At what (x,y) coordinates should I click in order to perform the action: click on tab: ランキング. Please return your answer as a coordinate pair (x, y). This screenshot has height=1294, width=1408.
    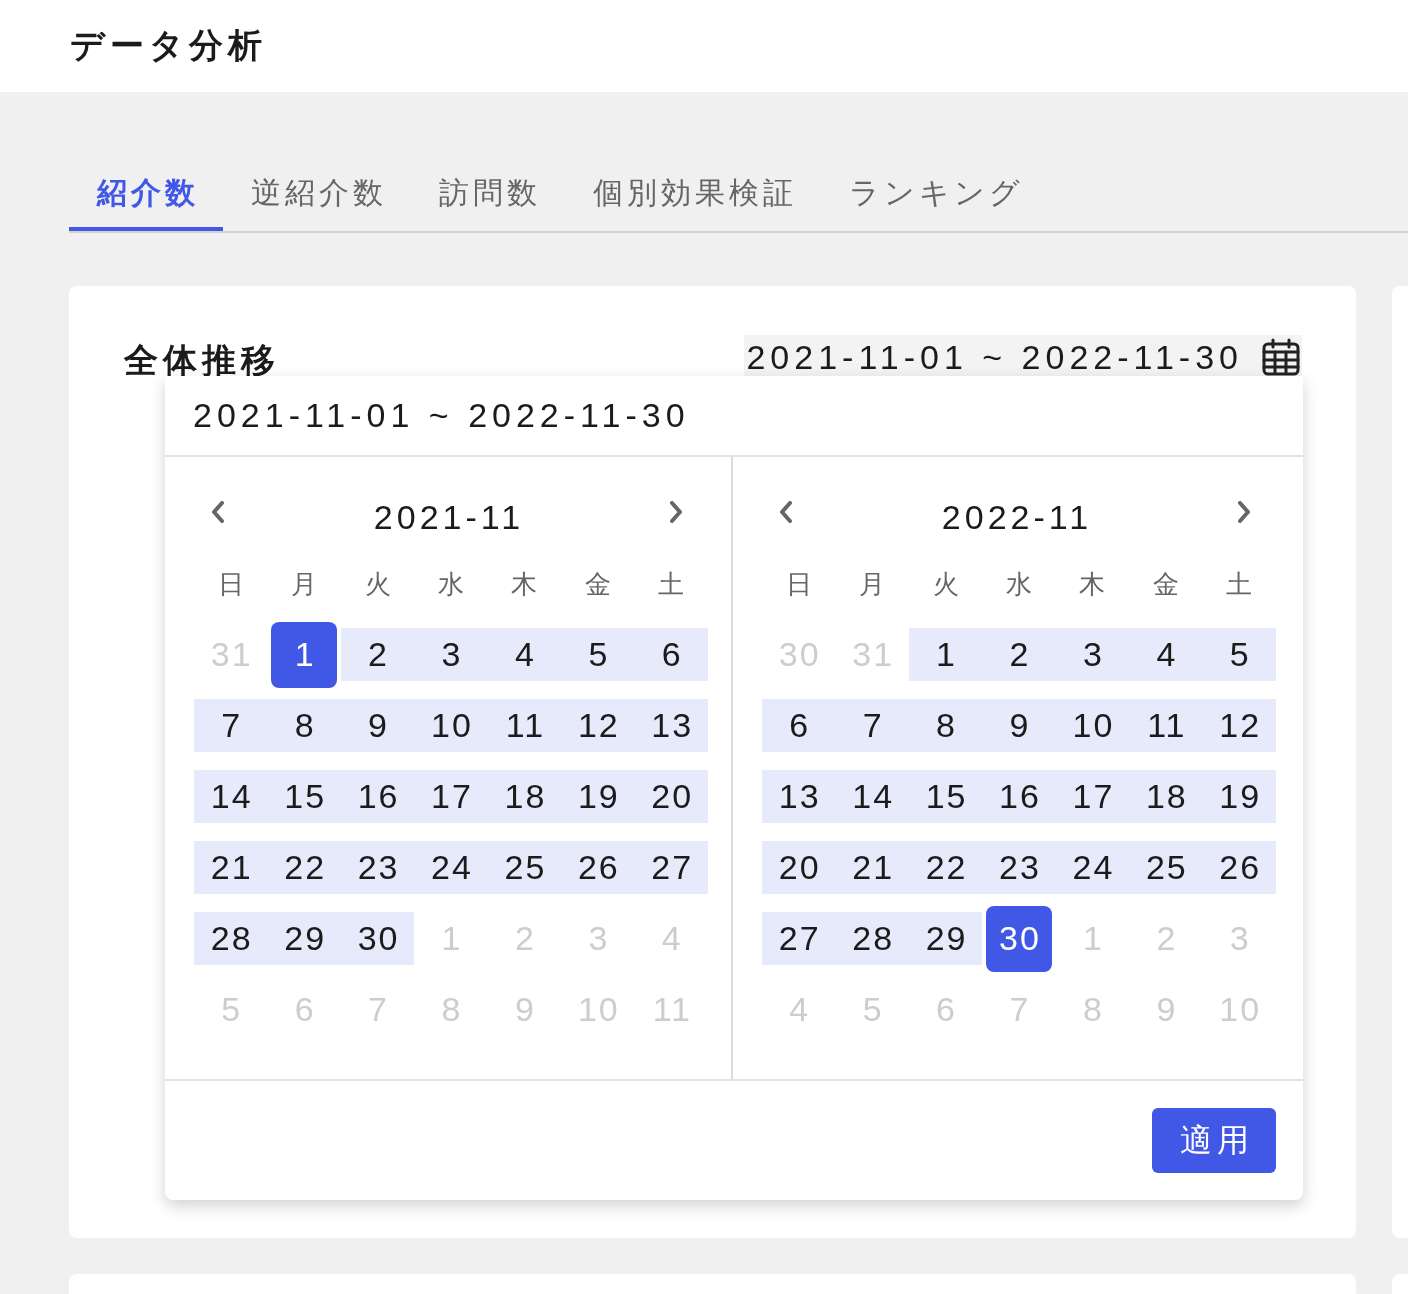
    Looking at the image, I should click on (934, 195).